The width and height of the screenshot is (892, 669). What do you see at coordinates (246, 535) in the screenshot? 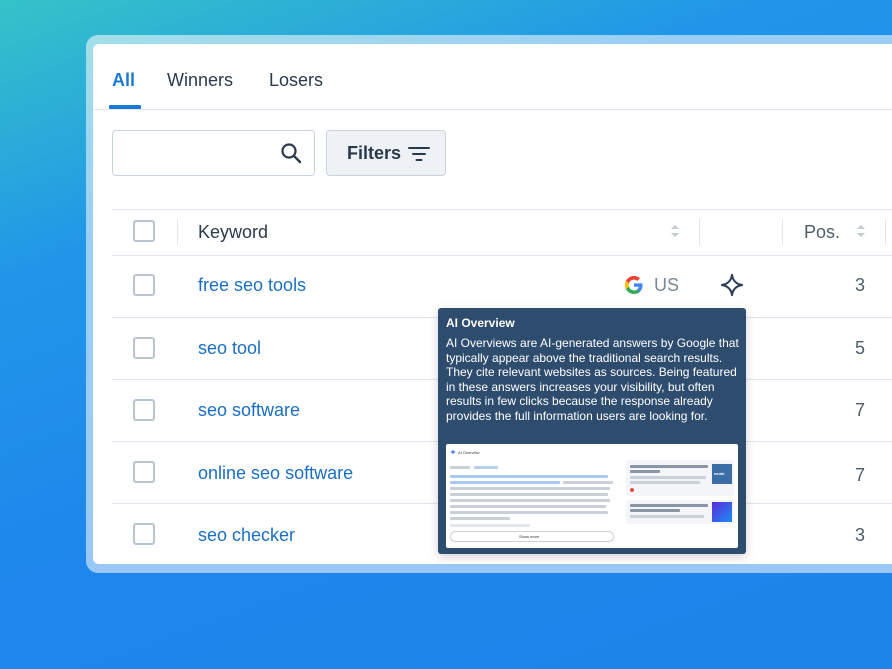
I see `keyword-link: seo checker` at bounding box center [246, 535].